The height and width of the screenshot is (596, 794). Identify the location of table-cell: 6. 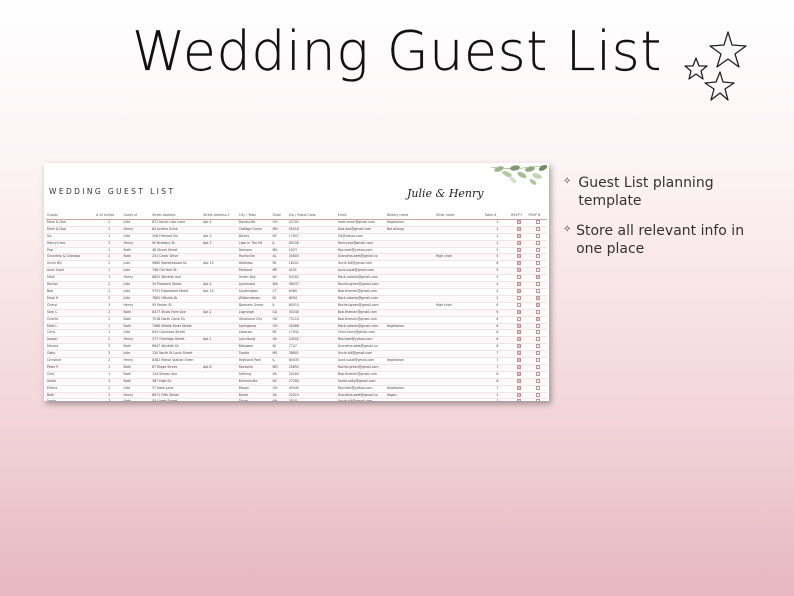
(497, 340).